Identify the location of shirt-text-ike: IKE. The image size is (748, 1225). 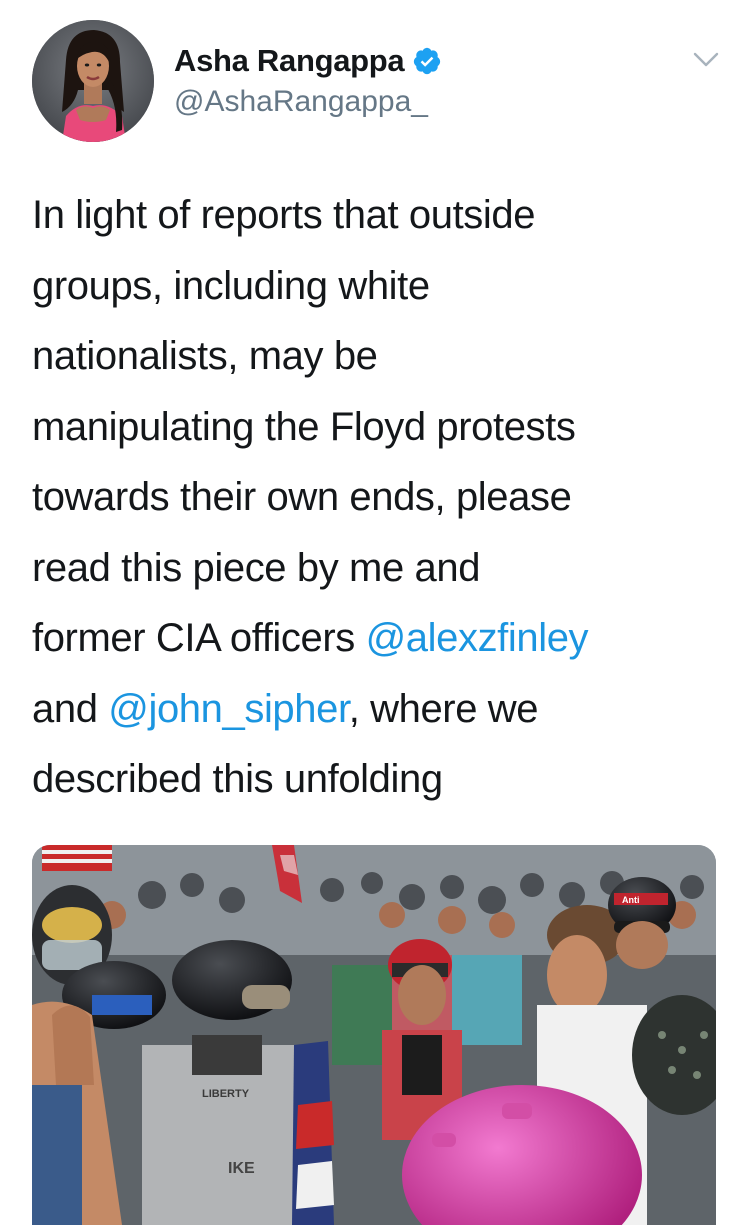
(241, 1168).